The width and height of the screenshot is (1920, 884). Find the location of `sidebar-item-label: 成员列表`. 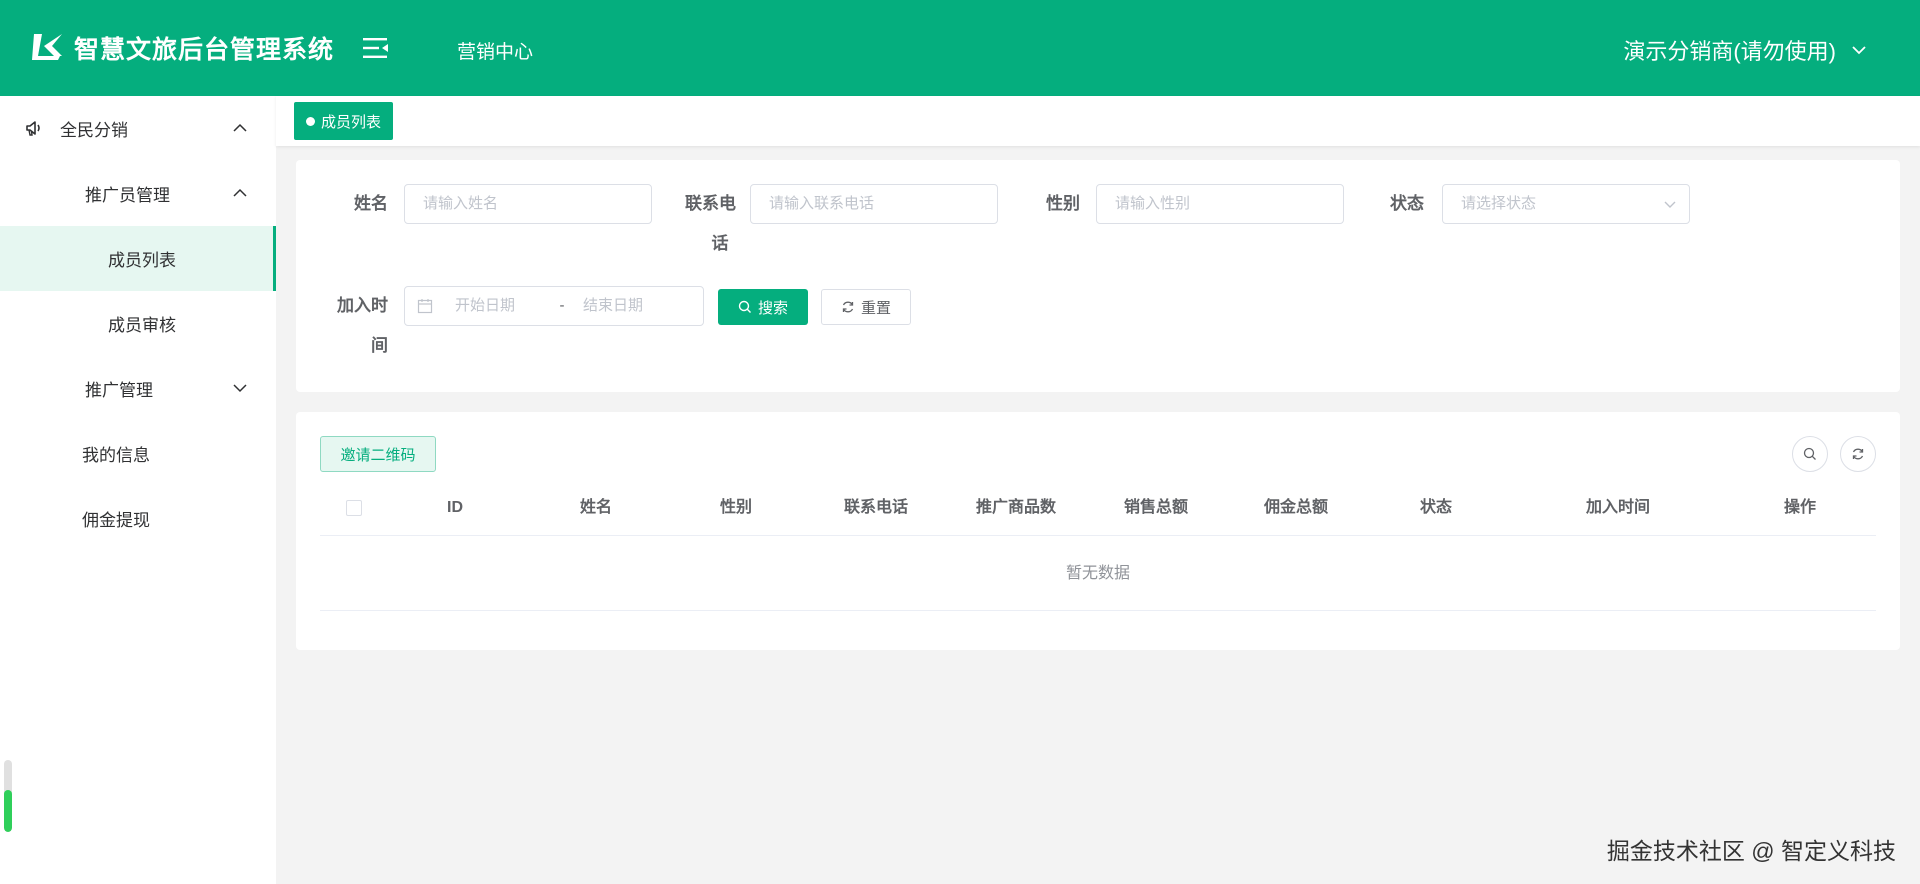

sidebar-item-label: 成员列表 is located at coordinates (142, 260).